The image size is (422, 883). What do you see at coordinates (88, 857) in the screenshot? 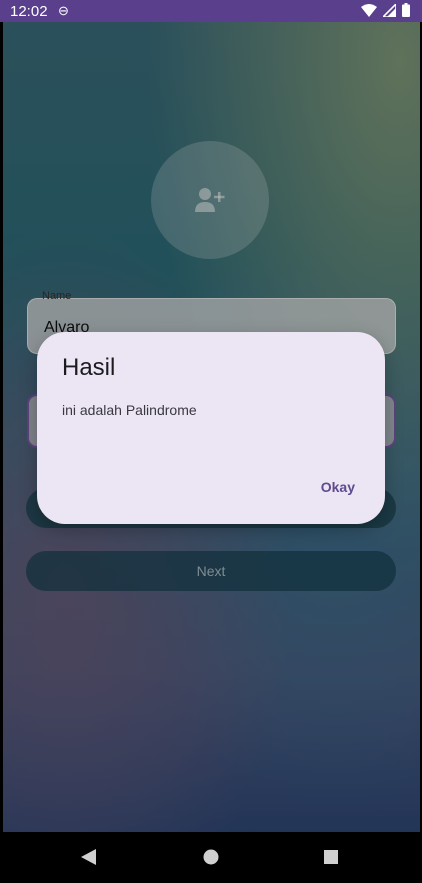
I see `back-icon` at bounding box center [88, 857].